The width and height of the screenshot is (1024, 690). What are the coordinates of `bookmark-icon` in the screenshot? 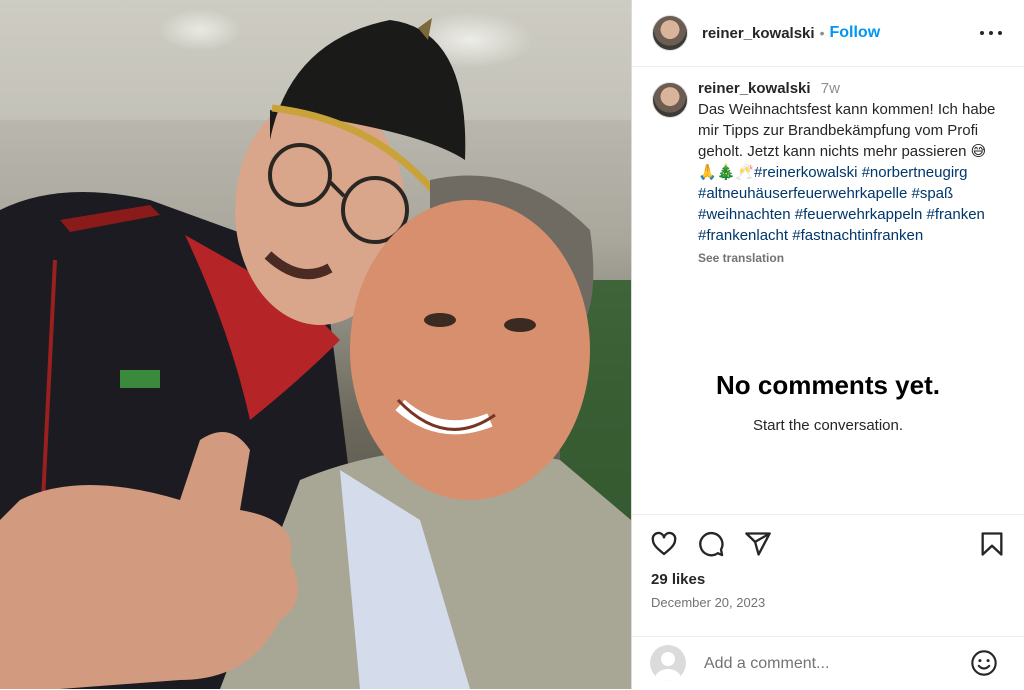 It's located at (992, 544).